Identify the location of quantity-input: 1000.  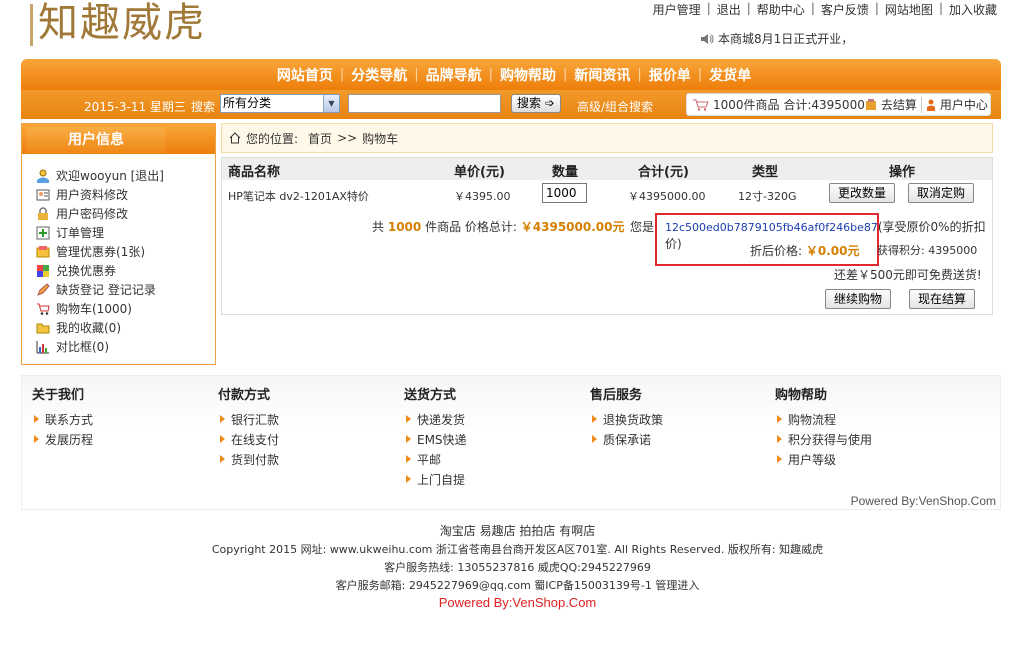
(564, 193).